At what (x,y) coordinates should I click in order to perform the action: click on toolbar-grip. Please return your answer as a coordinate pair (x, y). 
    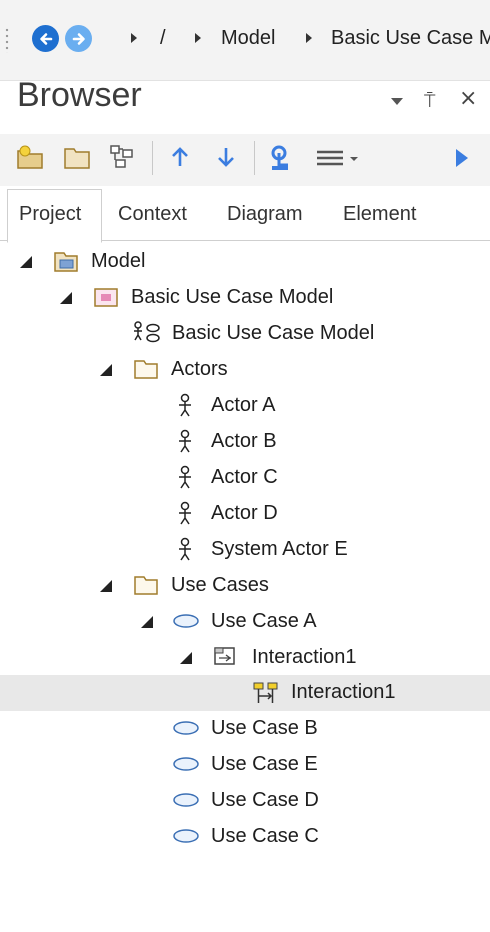
    Looking at the image, I should click on (7, 40).